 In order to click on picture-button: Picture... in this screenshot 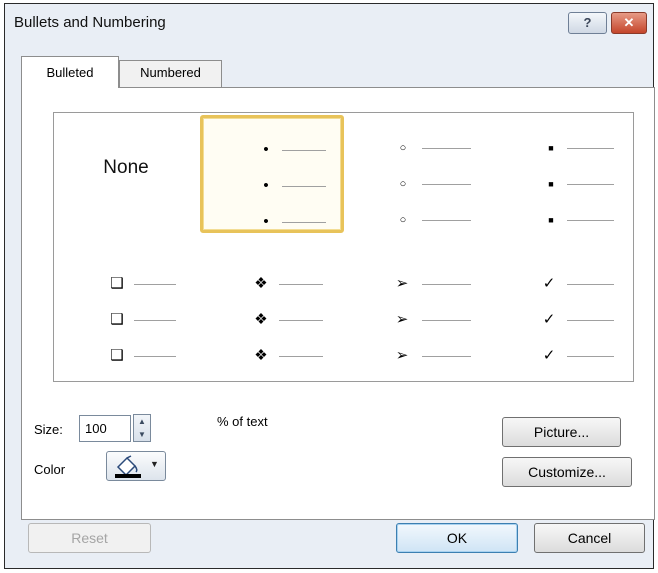, I will do `click(561, 432)`.